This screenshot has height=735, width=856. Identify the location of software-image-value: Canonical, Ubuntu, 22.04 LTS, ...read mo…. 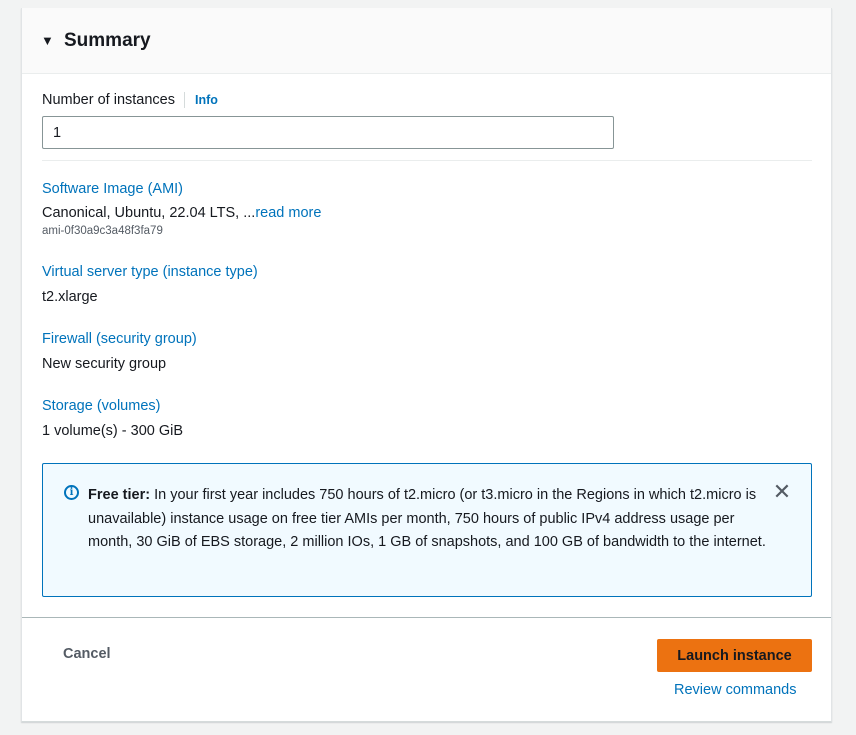
(181, 213).